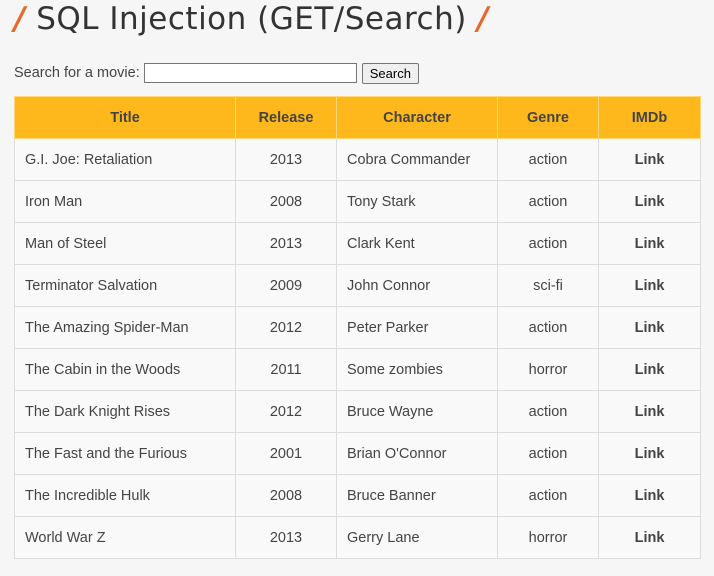 This screenshot has height=576, width=714. Describe the element at coordinates (417, 117) in the screenshot. I see `column-header-character: Character` at that location.